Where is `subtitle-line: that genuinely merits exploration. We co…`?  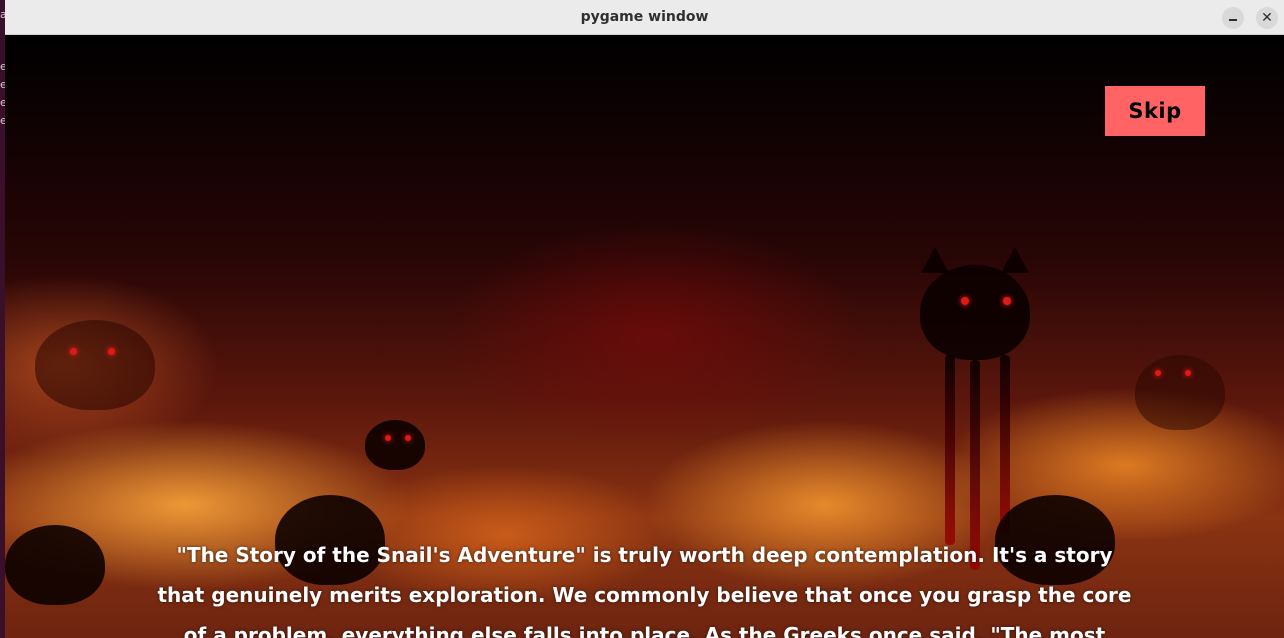
subtitle-line: that genuinely merits exploration. We co… is located at coordinates (644, 595).